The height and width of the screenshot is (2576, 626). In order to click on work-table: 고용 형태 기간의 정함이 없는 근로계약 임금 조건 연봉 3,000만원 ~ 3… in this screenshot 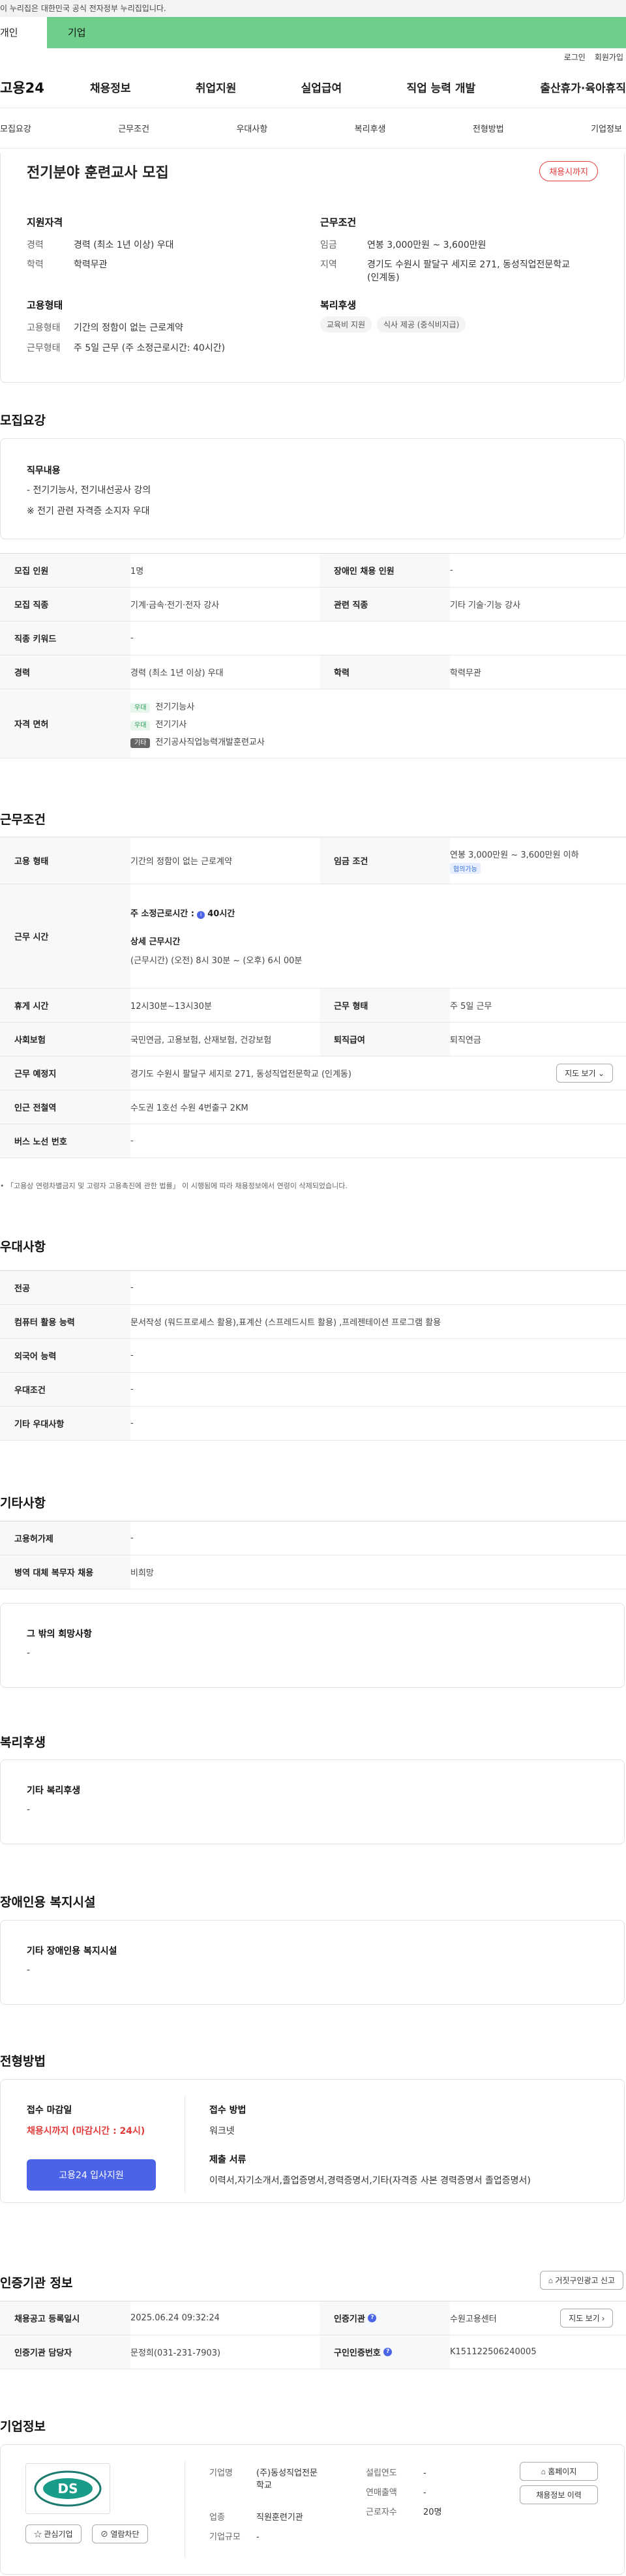, I will do `click(313, 997)`.